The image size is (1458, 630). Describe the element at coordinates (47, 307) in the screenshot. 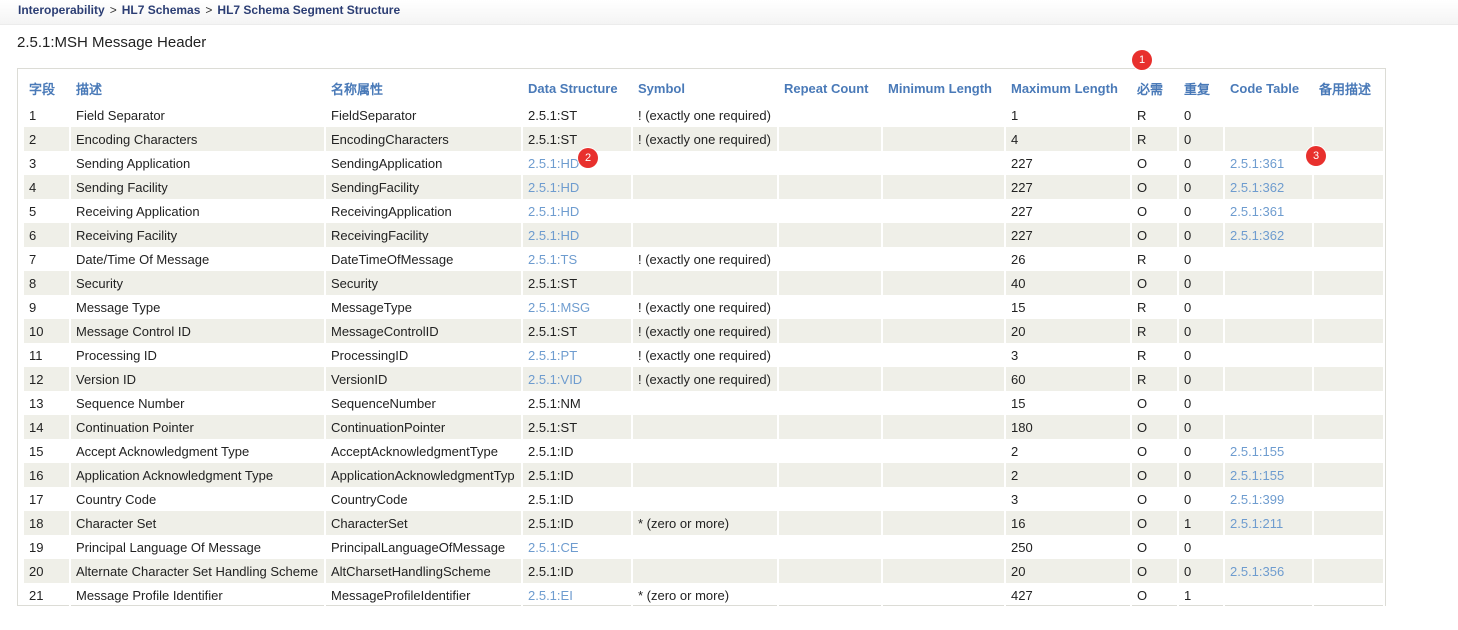

I see `cell-field: 9` at that location.